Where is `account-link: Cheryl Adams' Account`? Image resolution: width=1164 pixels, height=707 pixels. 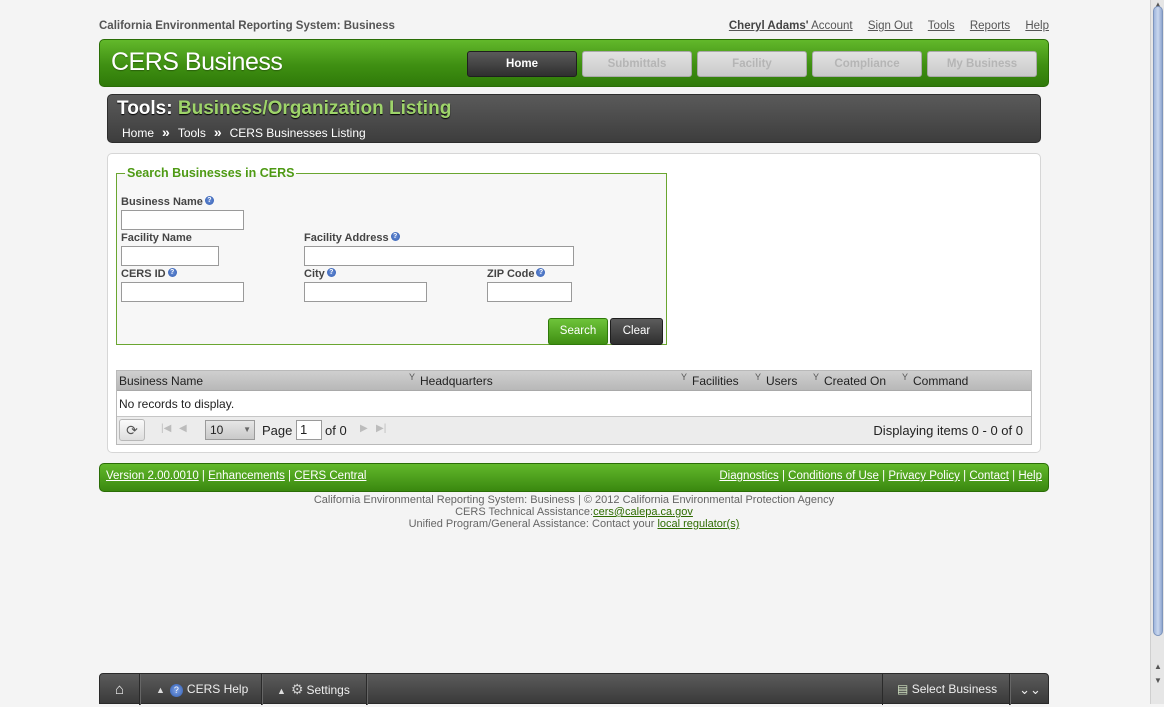
account-link: Cheryl Adams' Account is located at coordinates (791, 26).